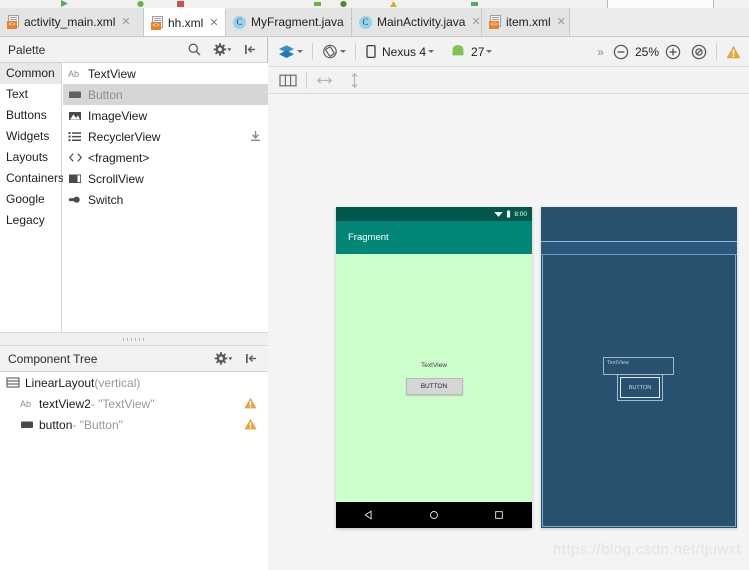 The image size is (749, 570). I want to click on editor-tab-mainactivity-java: C MainActivity.java ✕, so click(417, 22).